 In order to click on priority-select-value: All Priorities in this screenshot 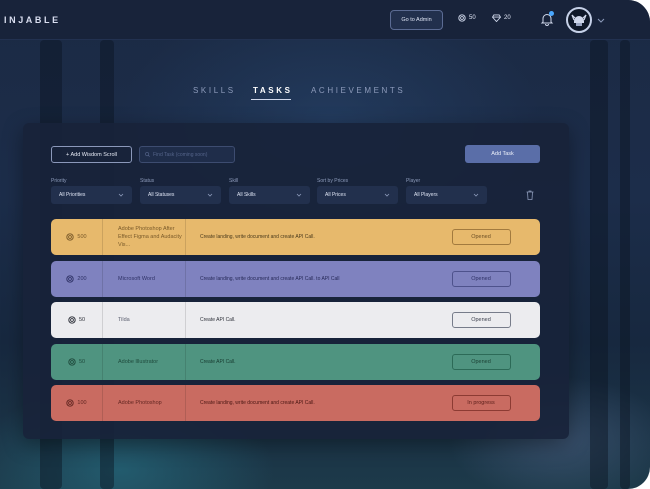, I will do `click(72, 195)`.